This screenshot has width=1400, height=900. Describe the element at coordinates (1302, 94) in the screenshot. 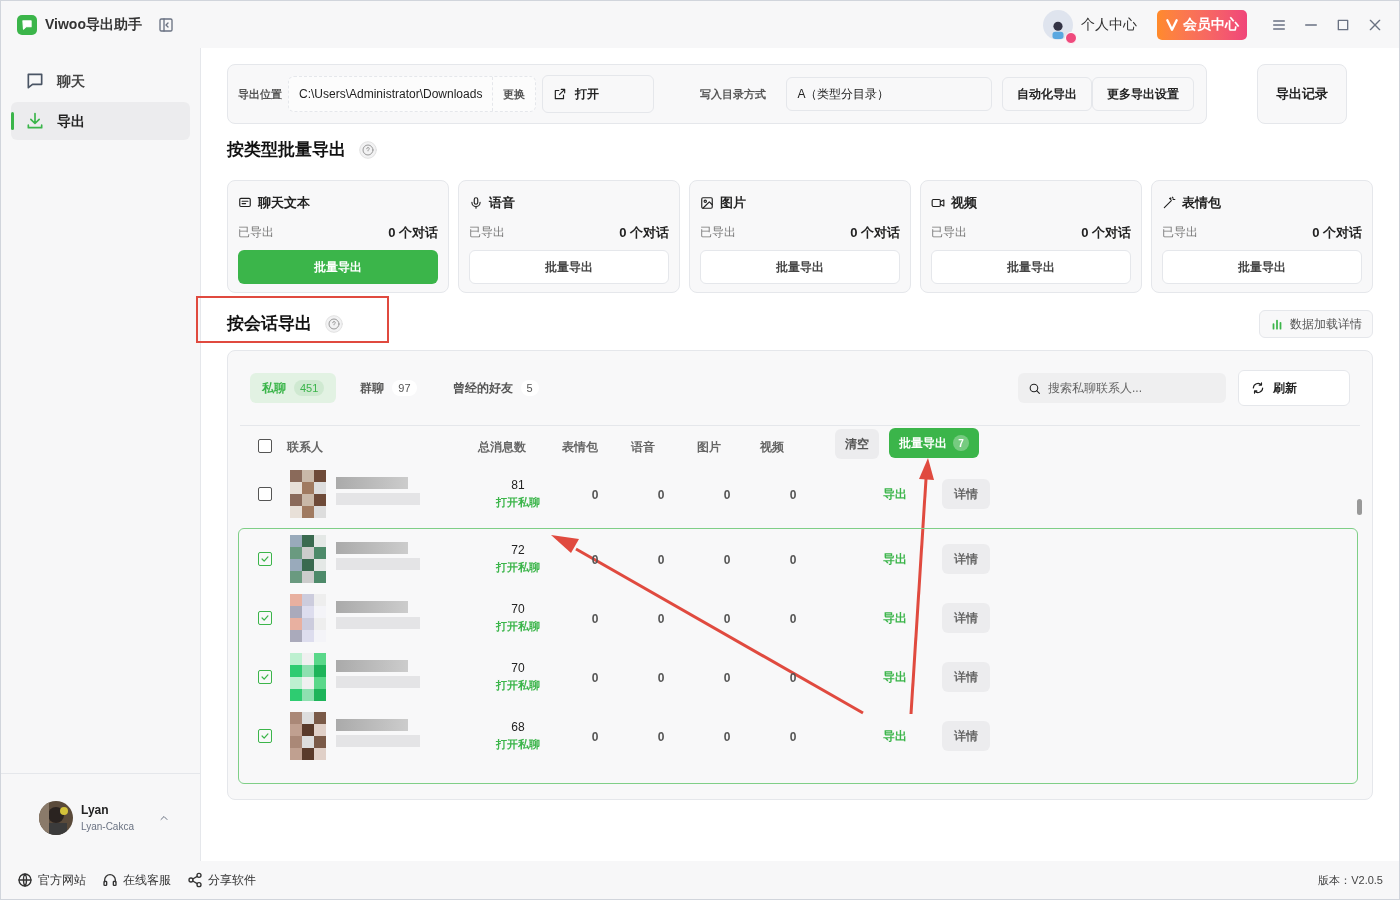

I see `history-button: 导出记录` at that location.